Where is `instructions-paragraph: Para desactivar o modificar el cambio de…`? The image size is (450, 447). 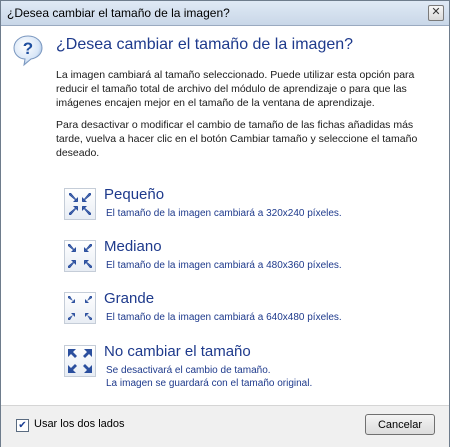 instructions-paragraph: Para desactivar o modificar el cambio de… is located at coordinates (237, 139).